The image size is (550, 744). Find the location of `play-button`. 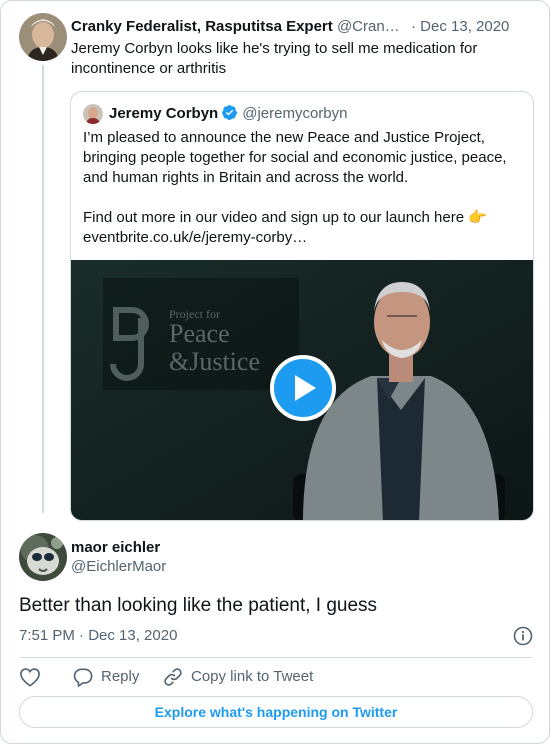

play-button is located at coordinates (303, 388).